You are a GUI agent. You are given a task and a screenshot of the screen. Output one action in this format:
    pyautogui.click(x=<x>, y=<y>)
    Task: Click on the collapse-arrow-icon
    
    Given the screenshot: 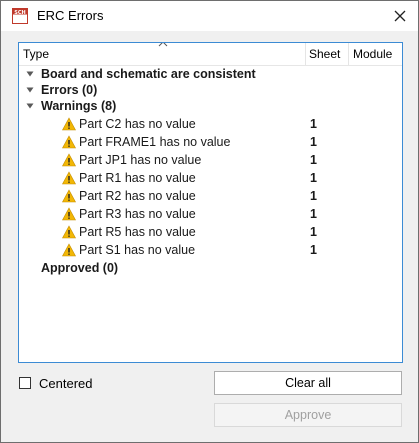 What is the action you would take?
    pyautogui.click(x=30, y=106)
    